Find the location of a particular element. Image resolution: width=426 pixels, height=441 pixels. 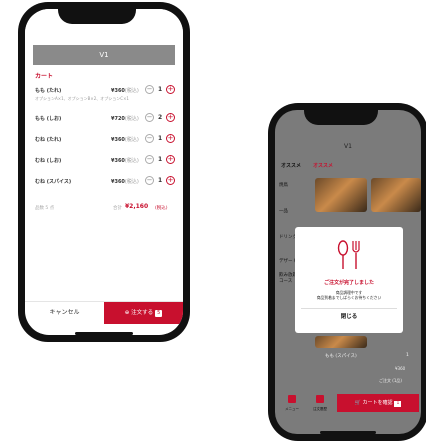

cutlery-icon is located at coordinates (348, 254).